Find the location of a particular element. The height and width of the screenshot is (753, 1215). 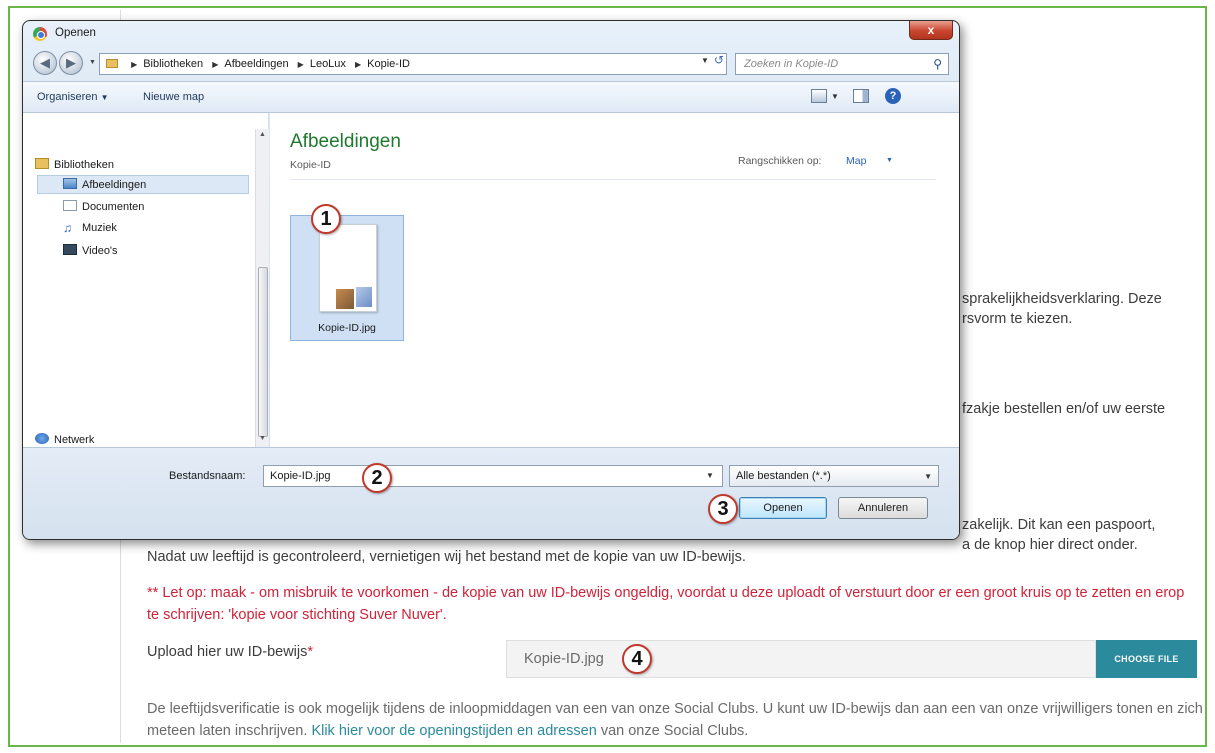

preview-pane-icon is located at coordinates (861, 96).